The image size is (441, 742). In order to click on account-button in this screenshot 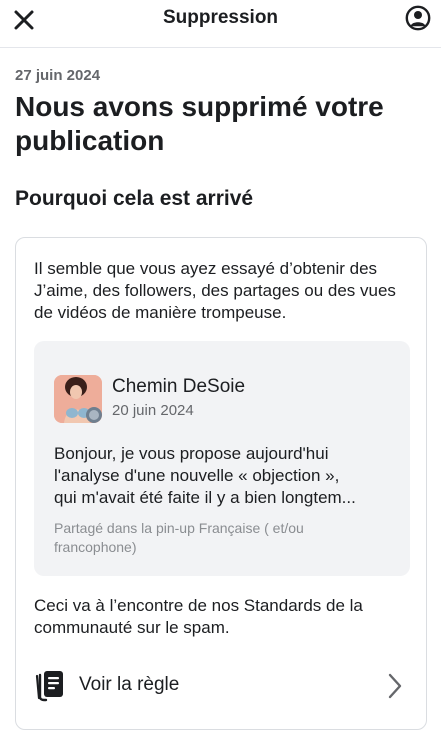, I will do `click(418, 18)`.